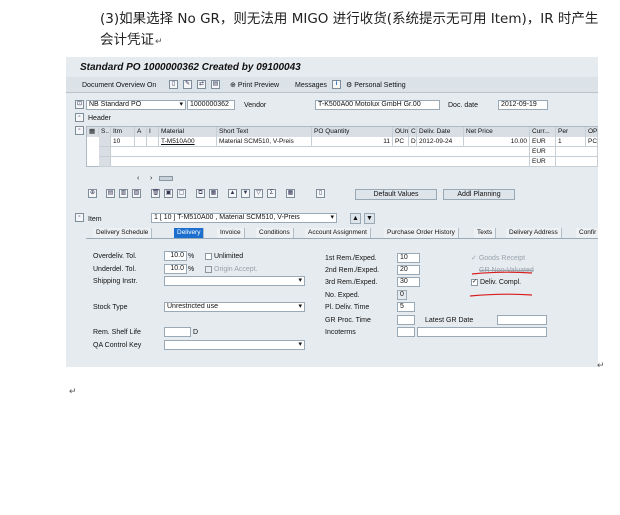 This screenshot has height=515, width=620. I want to click on table-cell: 10, so click(123, 142).